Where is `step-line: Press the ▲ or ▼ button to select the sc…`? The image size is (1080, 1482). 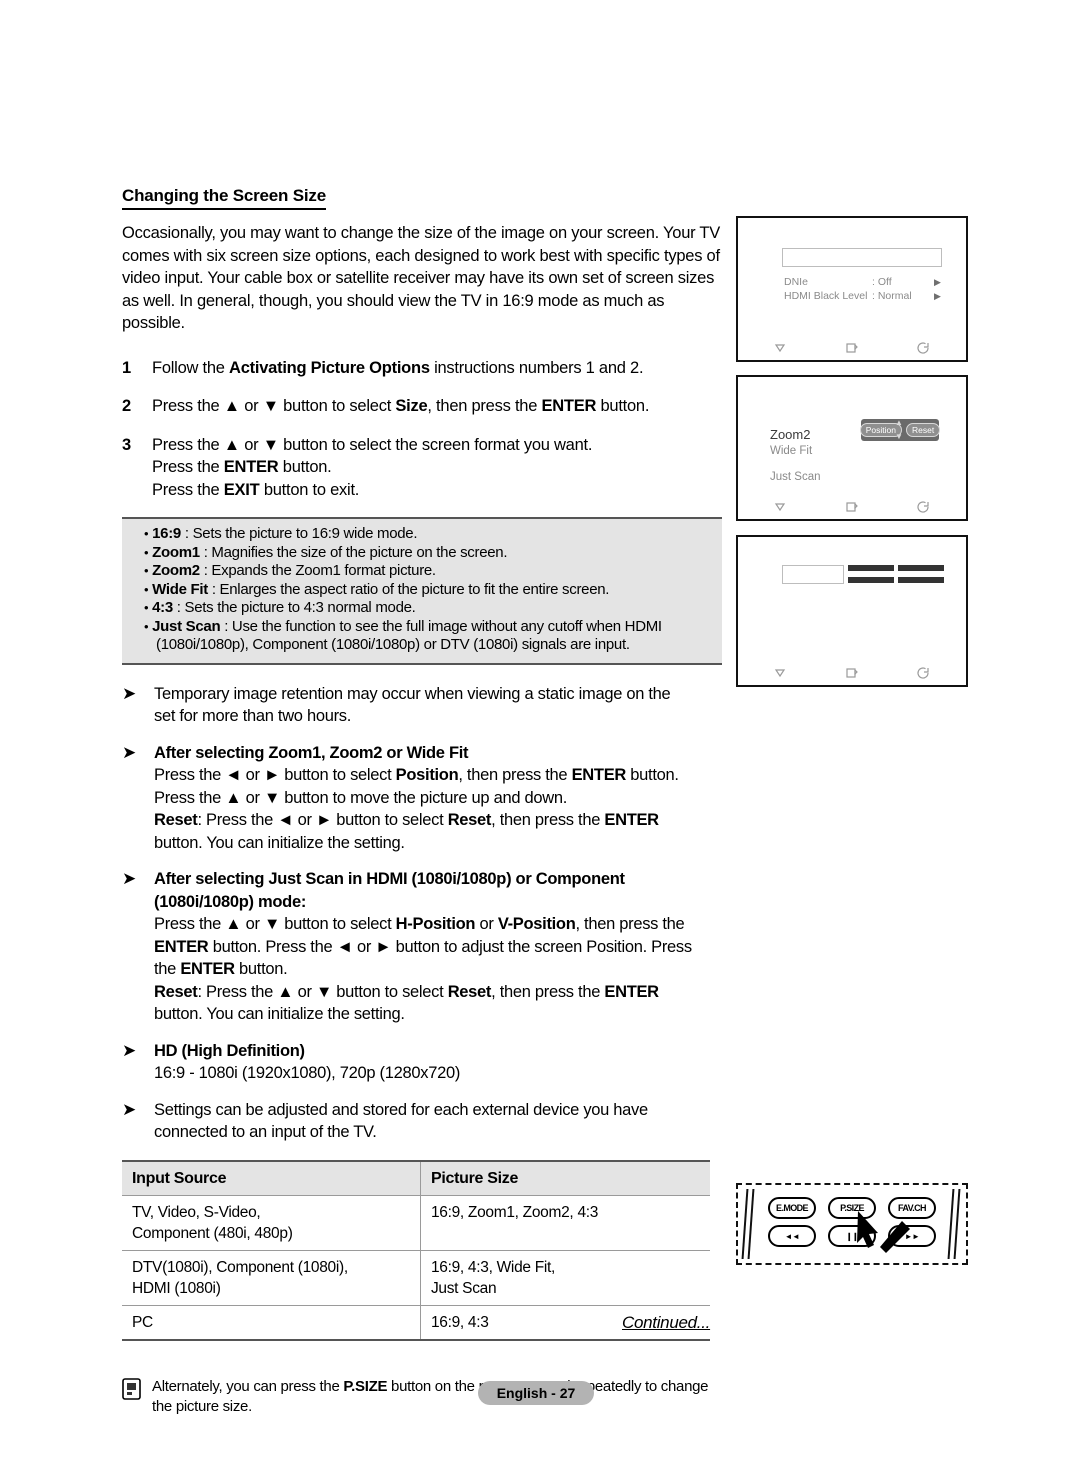
step-line: Press the ▲ or ▼ button to select the sc… is located at coordinates (372, 444).